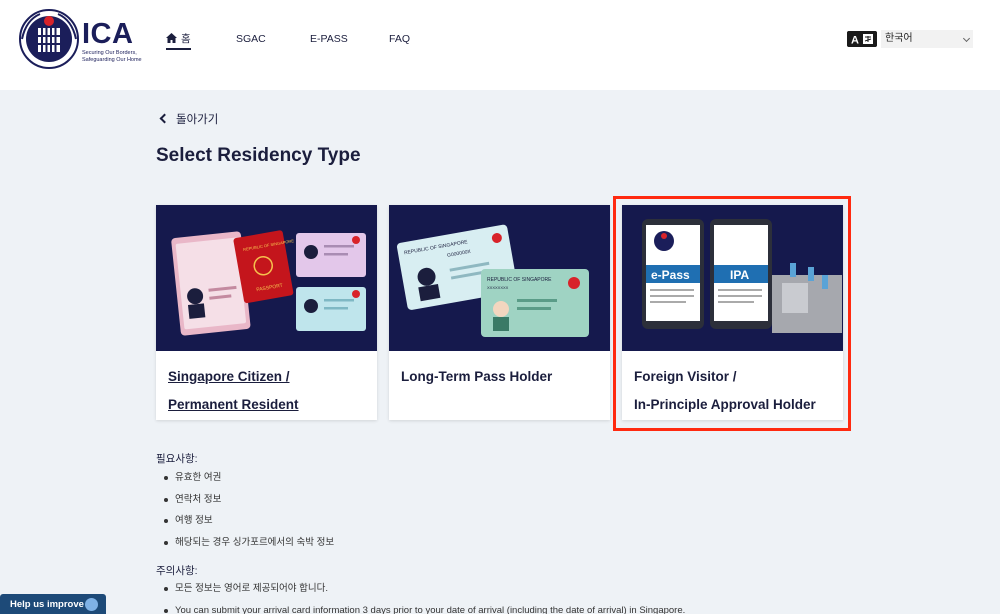 Image resolution: width=1000 pixels, height=614 pixels. Describe the element at coordinates (177, 459) in the screenshot. I see `requirements-title: 필요사항:` at that location.